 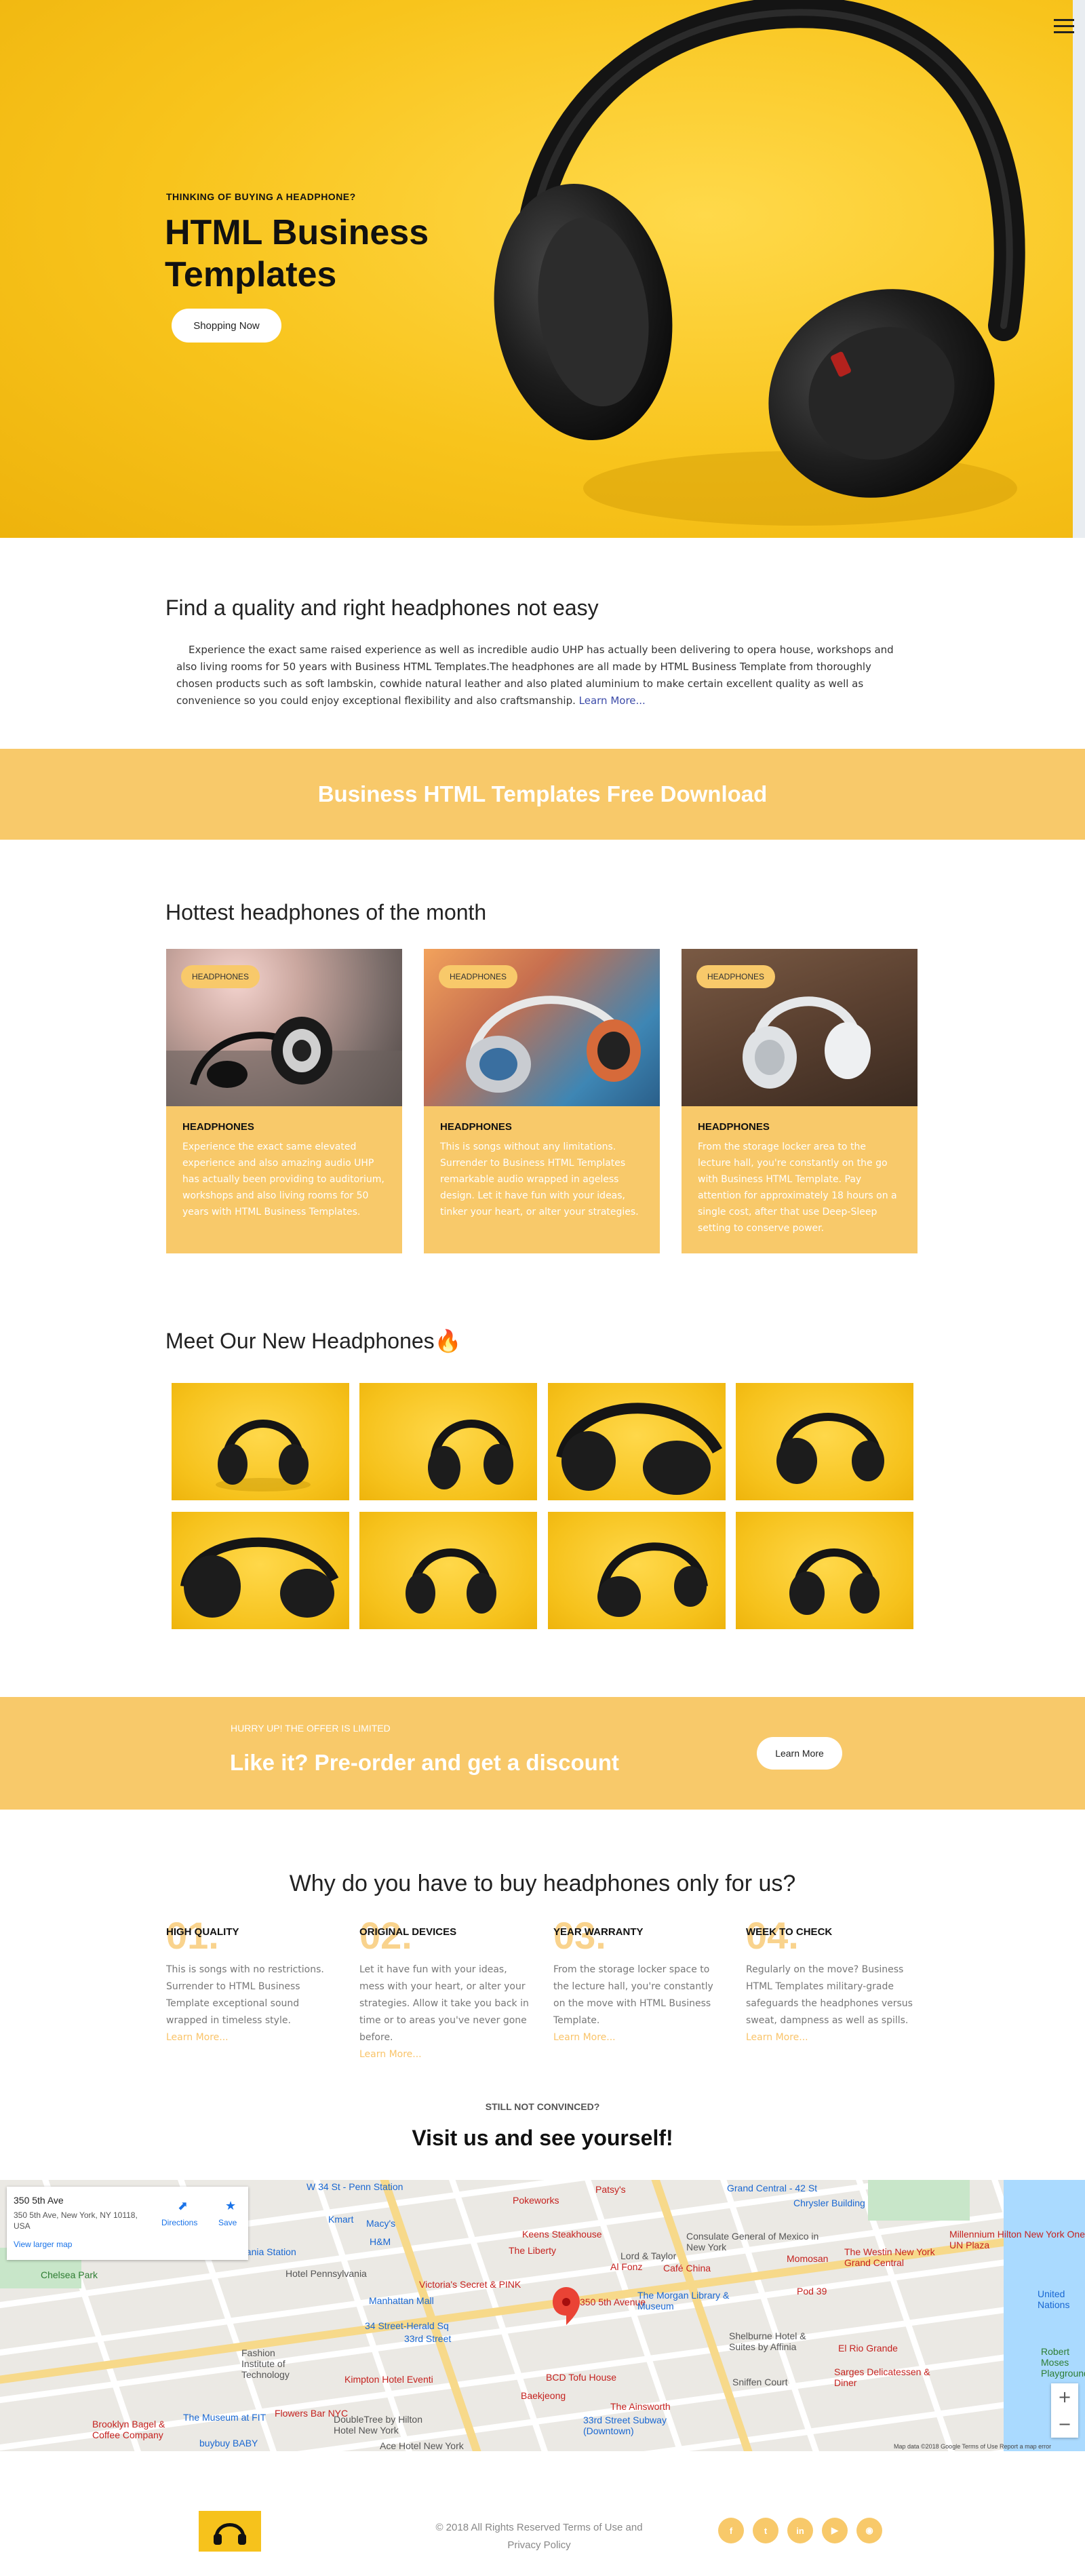 What do you see at coordinates (625, 2425) in the screenshot?
I see `map-label: 33rd Street Subway (Downtown)` at bounding box center [625, 2425].